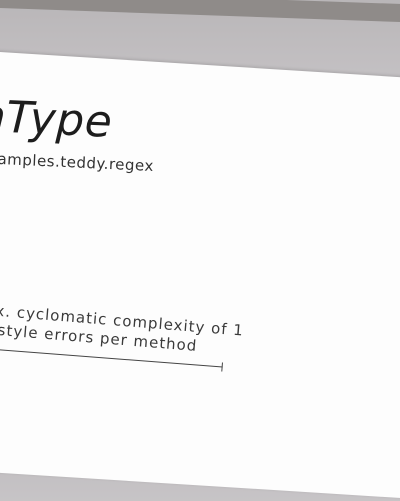 The image size is (400, 501). What do you see at coordinates (200, 11) in the screenshot?
I see `background-object` at bounding box center [200, 11].